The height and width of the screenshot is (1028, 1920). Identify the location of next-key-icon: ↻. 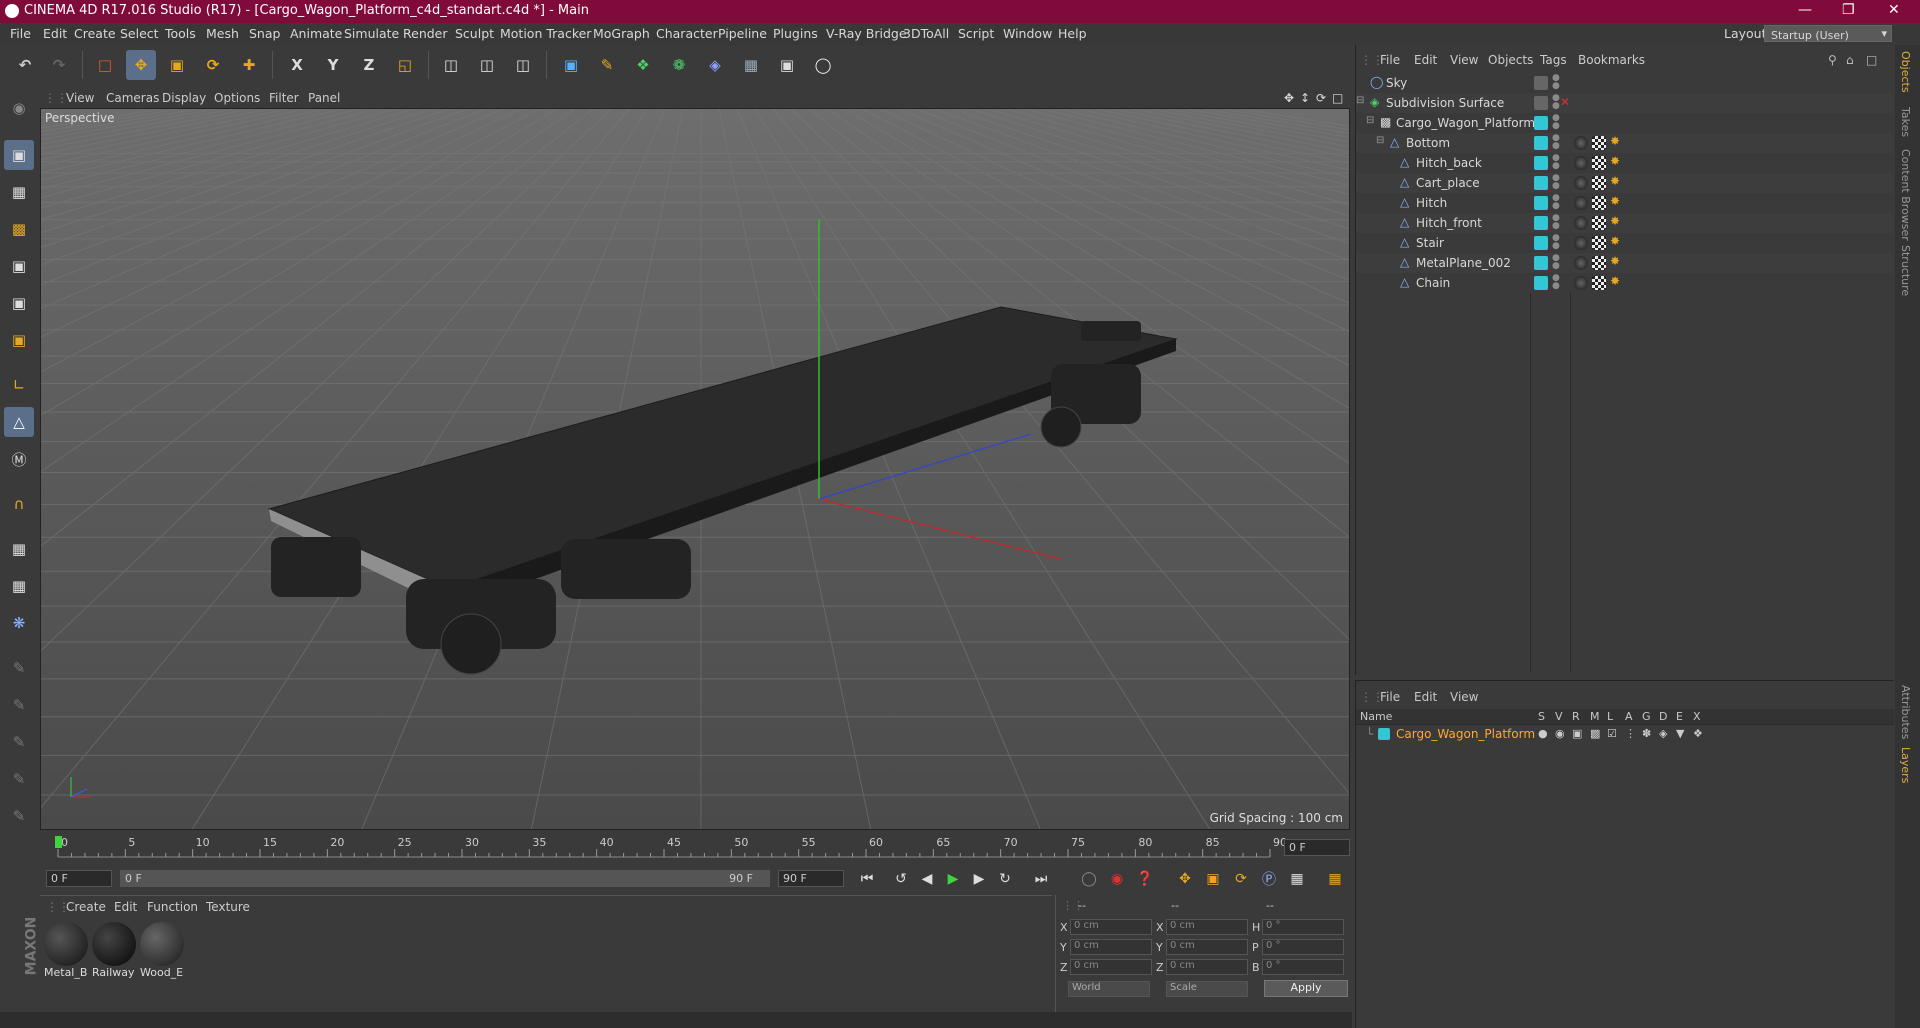
(1005, 879).